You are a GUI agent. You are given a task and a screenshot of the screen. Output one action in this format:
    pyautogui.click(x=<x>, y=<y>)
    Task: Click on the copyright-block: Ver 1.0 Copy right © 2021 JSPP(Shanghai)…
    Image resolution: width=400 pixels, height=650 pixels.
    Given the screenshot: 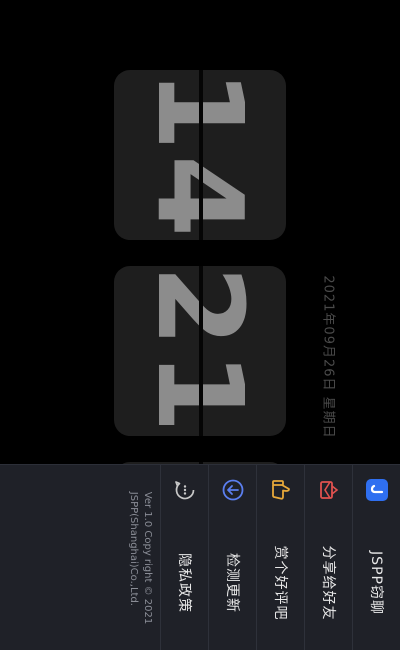 What is the action you would take?
    pyautogui.click(x=140, y=558)
    